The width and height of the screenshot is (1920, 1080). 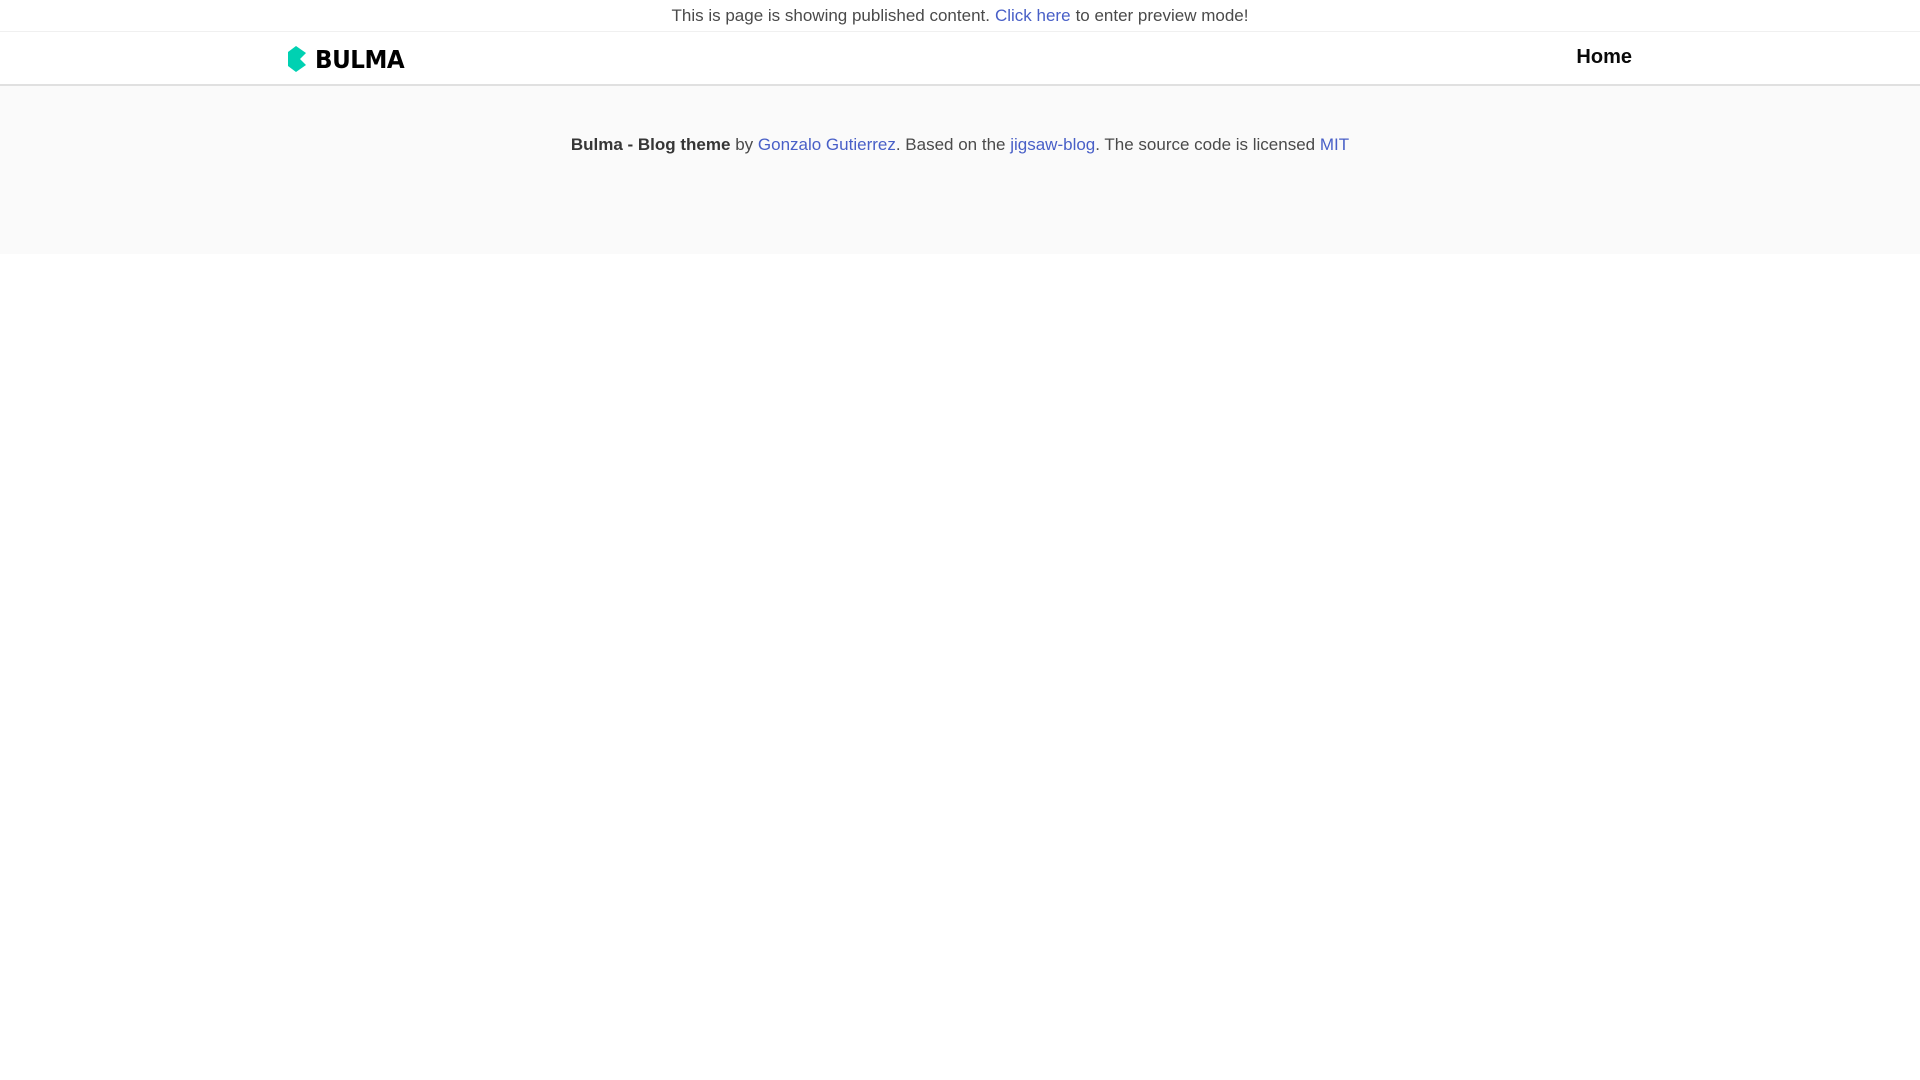 What do you see at coordinates (744, 144) in the screenshot?
I see `footer-by-text: by` at bounding box center [744, 144].